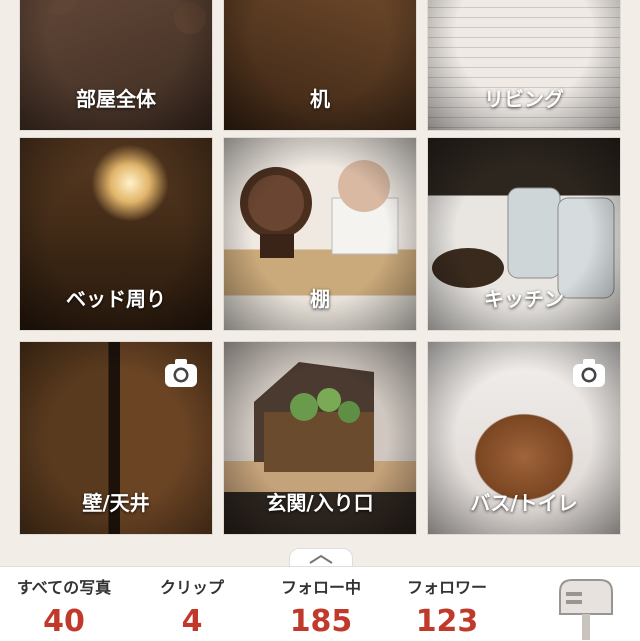 Image resolution: width=640 pixels, height=641 pixels. What do you see at coordinates (524, 99) in the screenshot?
I see `tile-label: リビング` at bounding box center [524, 99].